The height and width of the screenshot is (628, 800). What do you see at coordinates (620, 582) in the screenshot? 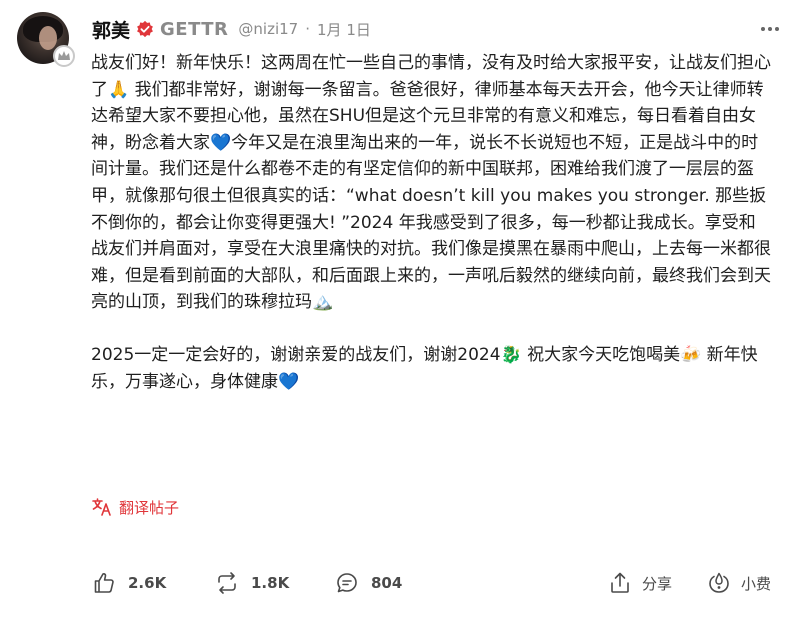
I see `share-icon` at bounding box center [620, 582].